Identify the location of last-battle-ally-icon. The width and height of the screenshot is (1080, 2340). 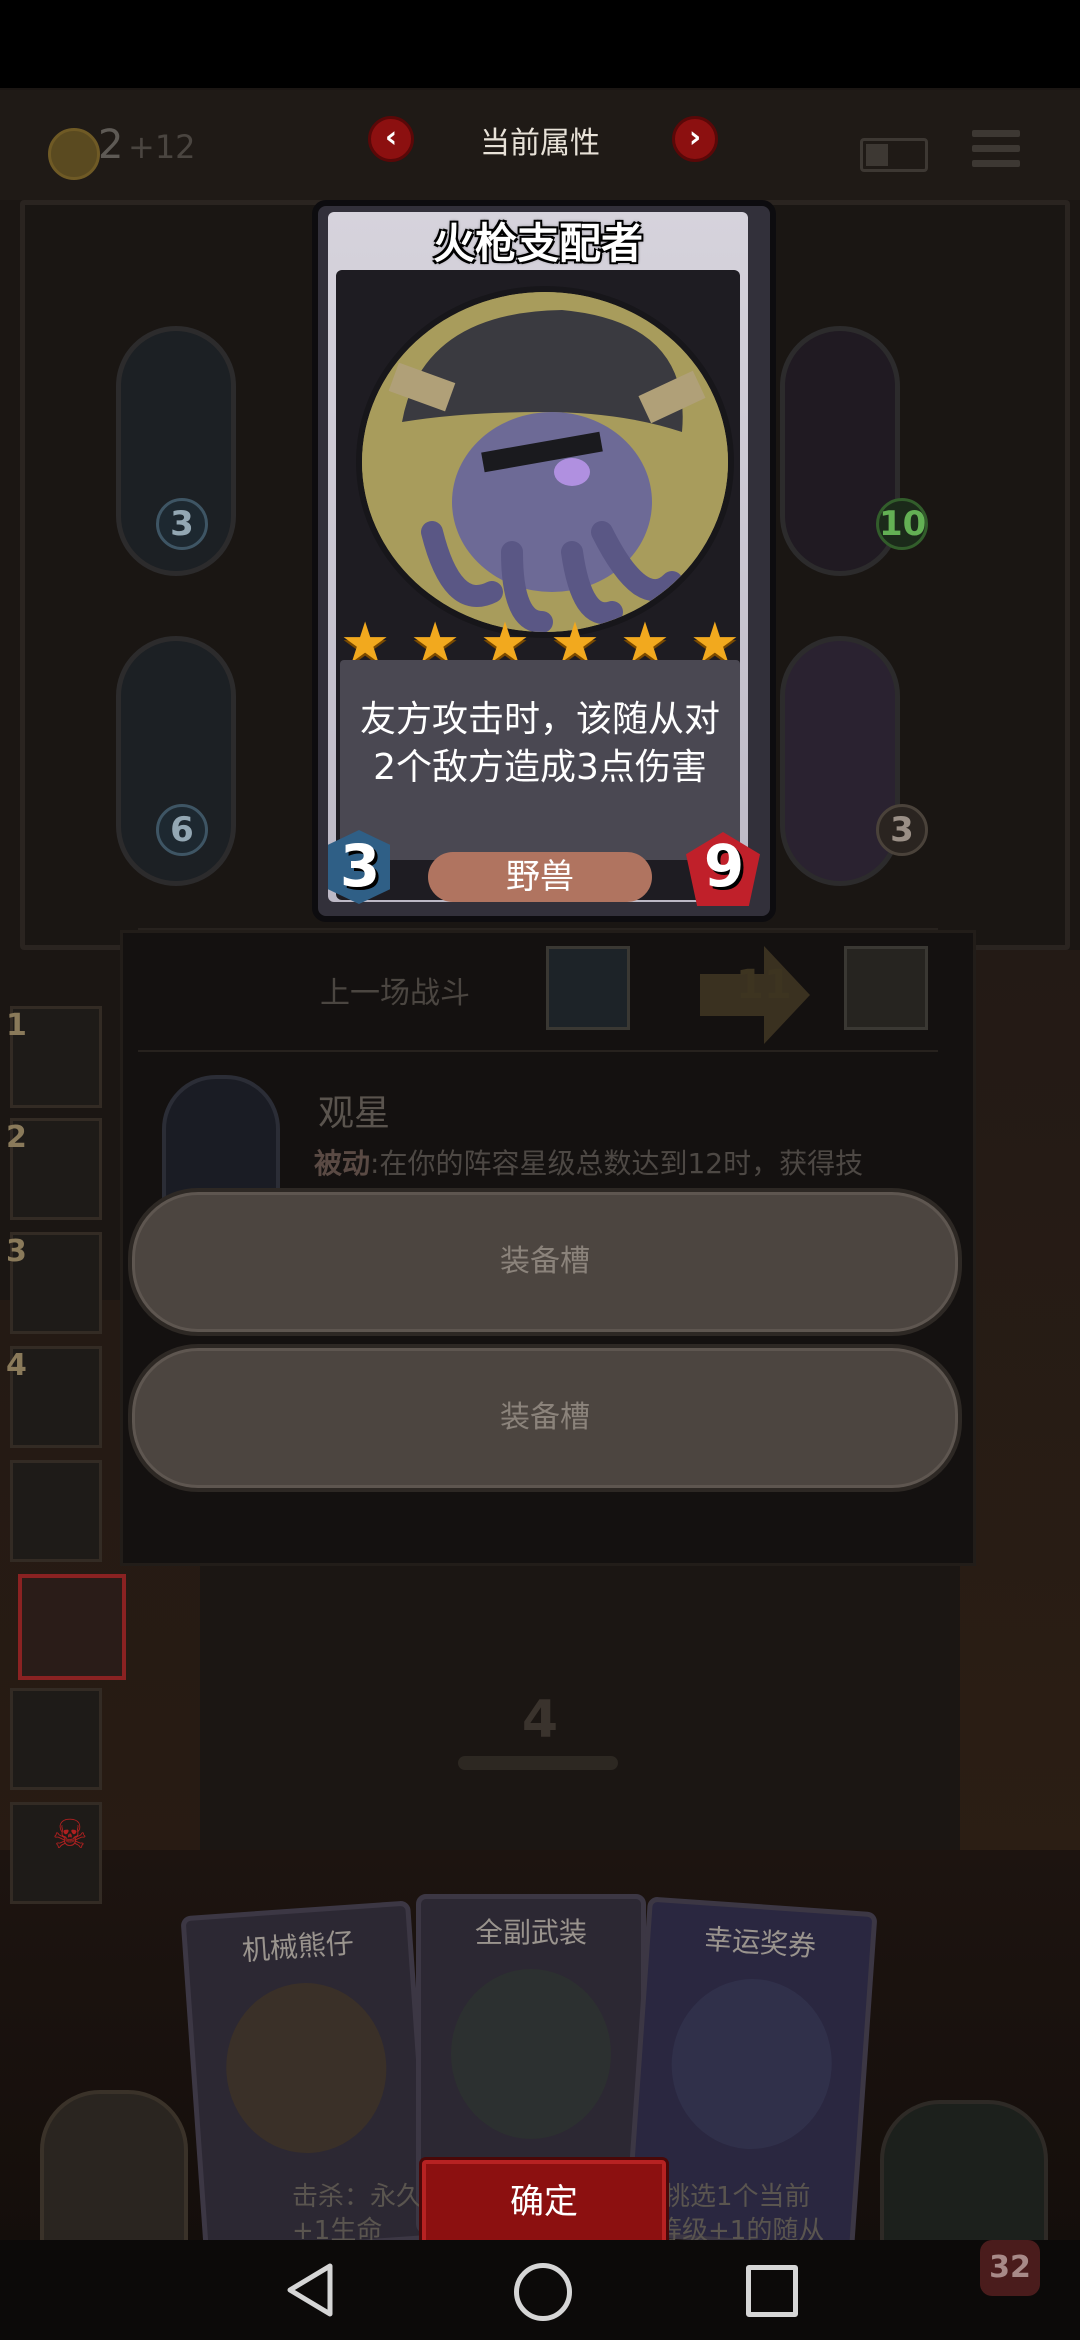
(588, 988).